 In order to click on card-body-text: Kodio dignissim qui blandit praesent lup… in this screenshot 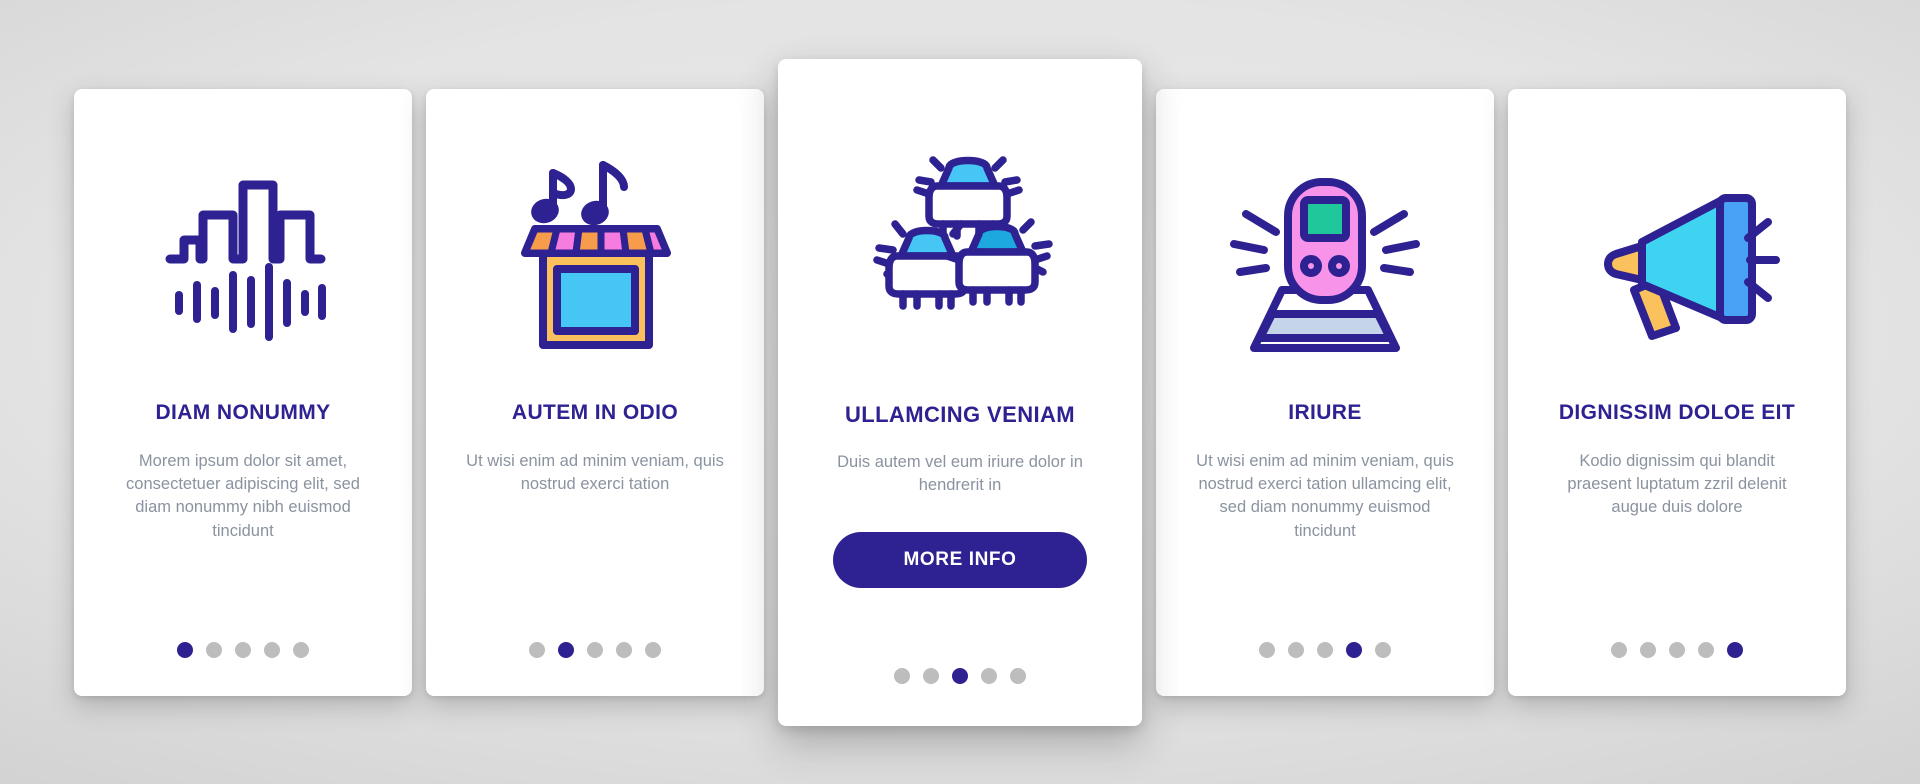, I will do `click(1677, 484)`.